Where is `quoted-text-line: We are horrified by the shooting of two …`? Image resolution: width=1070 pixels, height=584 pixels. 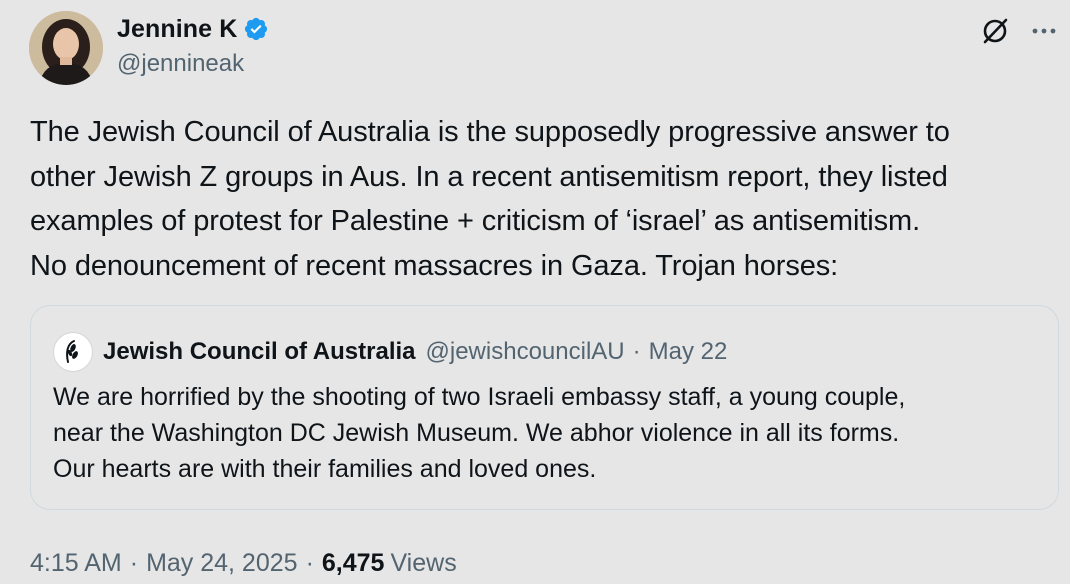 quoted-text-line: We are horrified by the shooting of two … is located at coordinates (479, 397).